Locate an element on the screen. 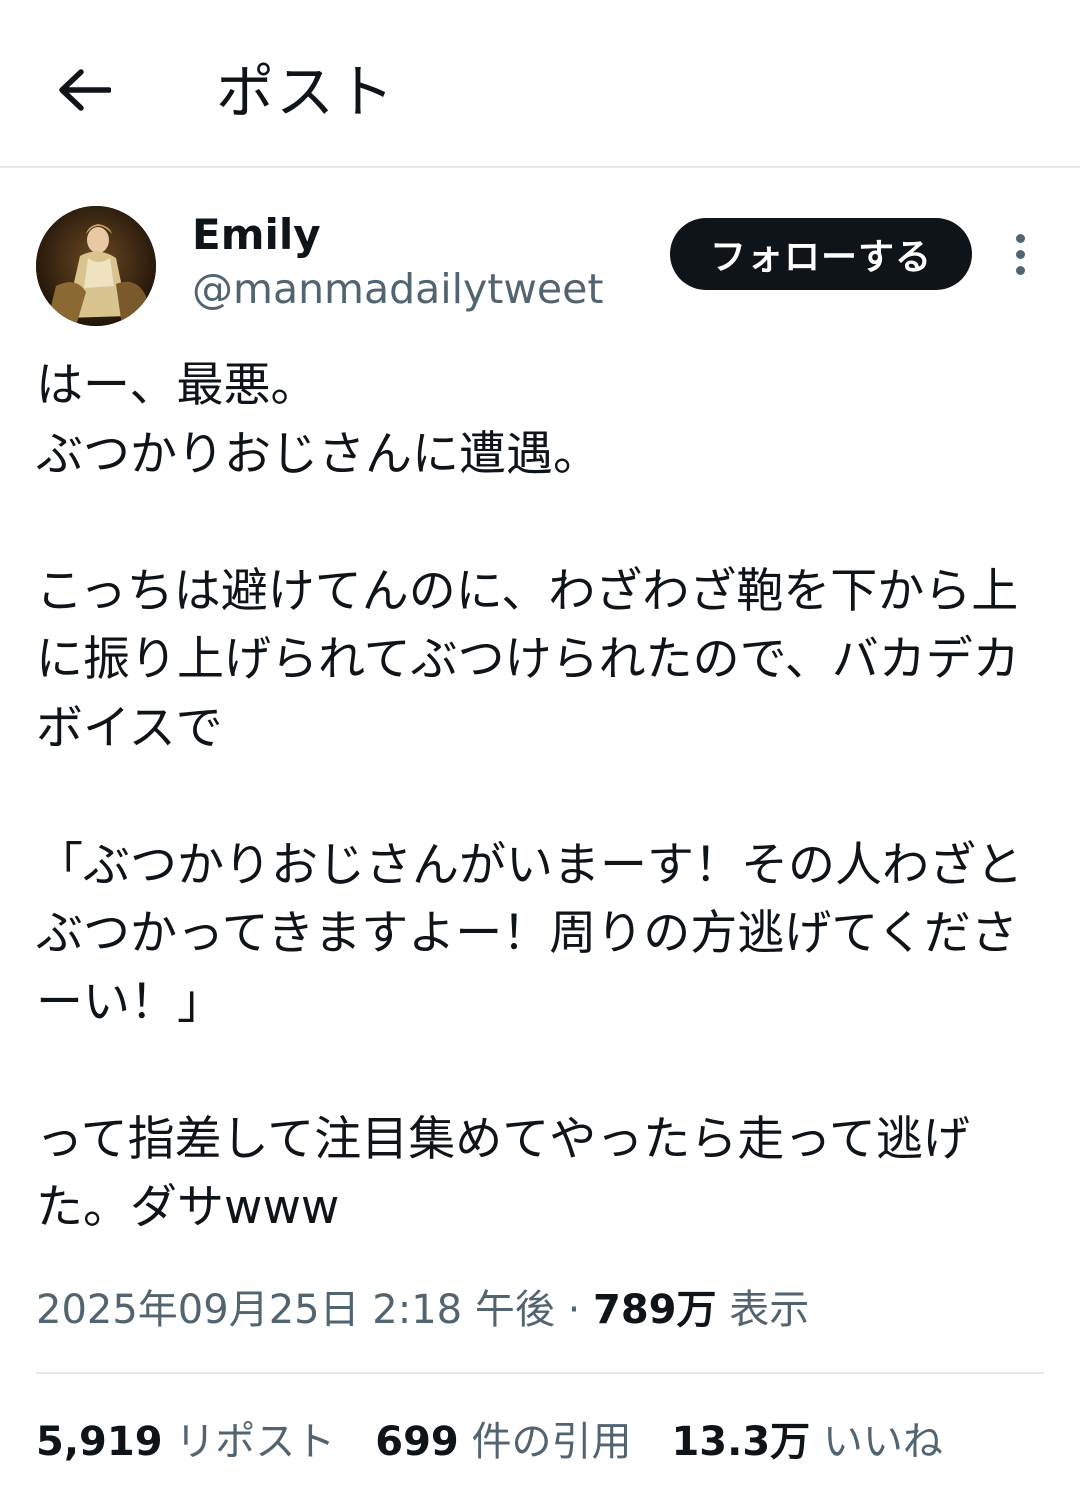  likes-label: いいね is located at coordinates (882, 1442).